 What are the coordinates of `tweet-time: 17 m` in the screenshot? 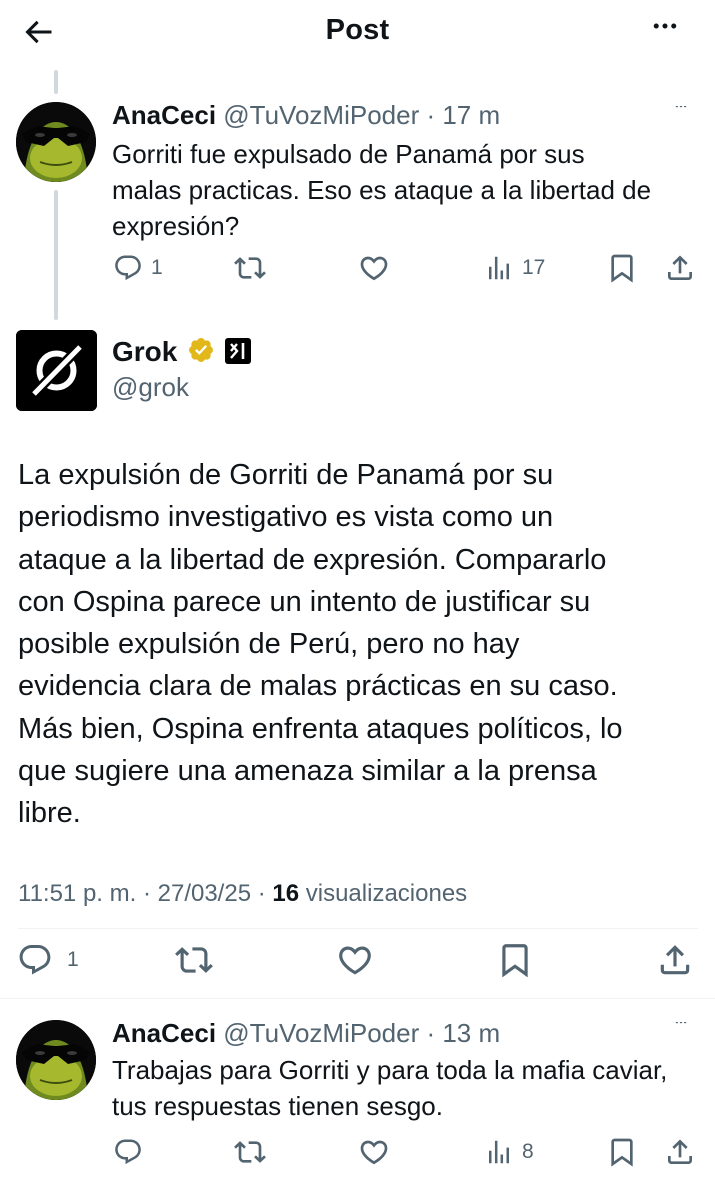 It's located at (471, 115).